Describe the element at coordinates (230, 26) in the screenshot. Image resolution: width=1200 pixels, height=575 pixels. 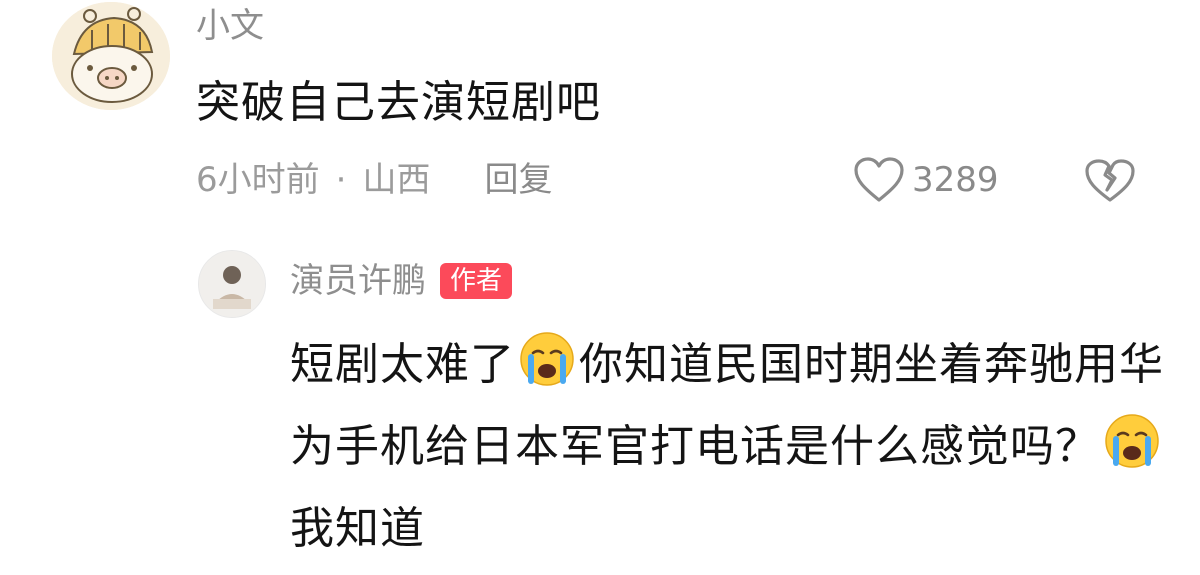
I see `comment-username: 小文` at that location.